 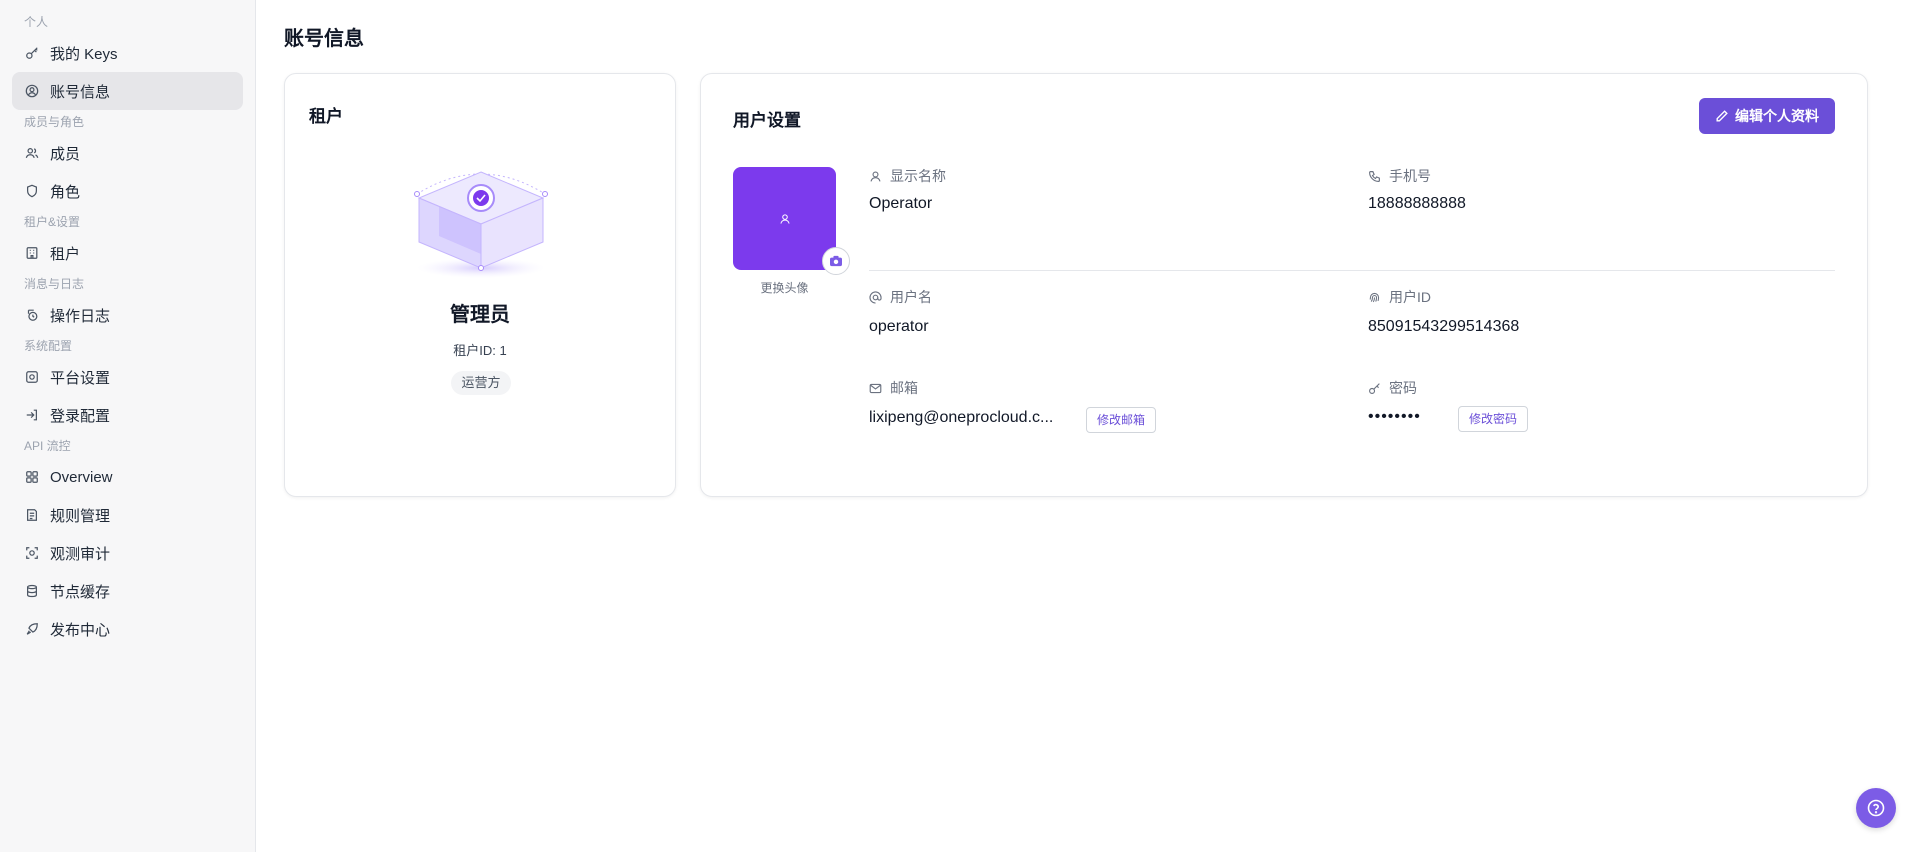 I want to click on email-label: 邮箱, so click(x=893, y=388).